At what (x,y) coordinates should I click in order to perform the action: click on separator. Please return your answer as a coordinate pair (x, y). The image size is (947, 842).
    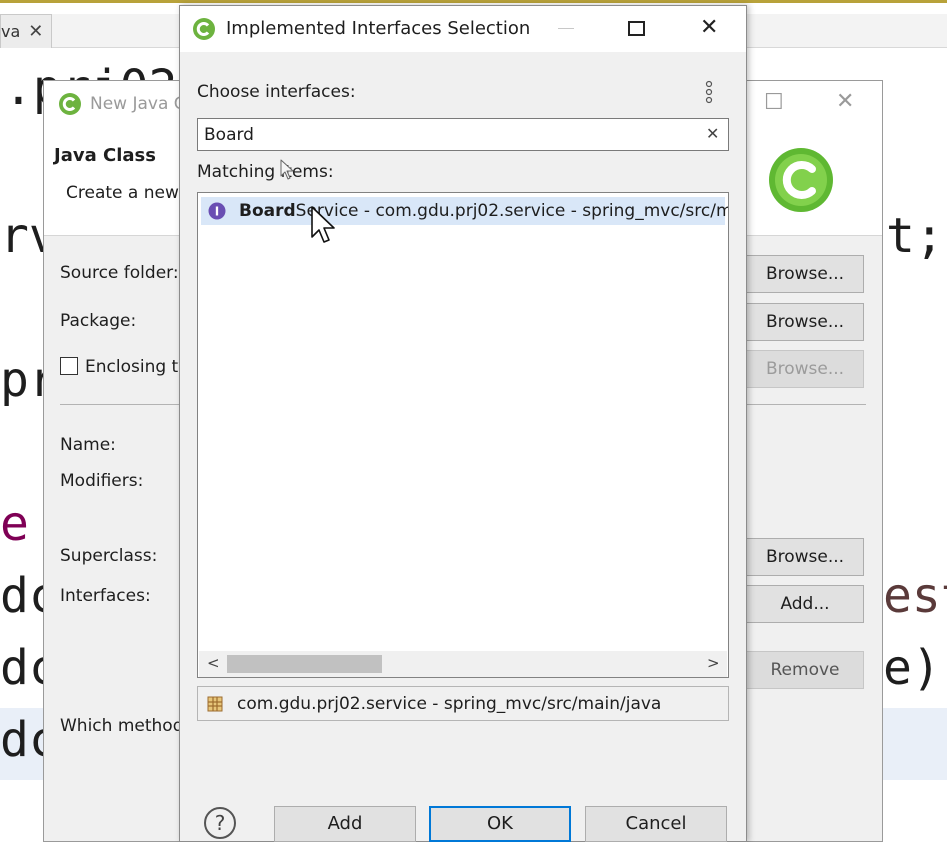
    Looking at the image, I should click on (806, 404).